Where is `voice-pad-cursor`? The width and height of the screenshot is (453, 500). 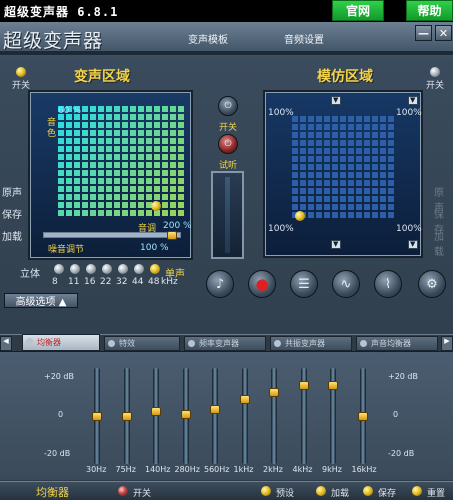 voice-pad-cursor is located at coordinates (156, 206).